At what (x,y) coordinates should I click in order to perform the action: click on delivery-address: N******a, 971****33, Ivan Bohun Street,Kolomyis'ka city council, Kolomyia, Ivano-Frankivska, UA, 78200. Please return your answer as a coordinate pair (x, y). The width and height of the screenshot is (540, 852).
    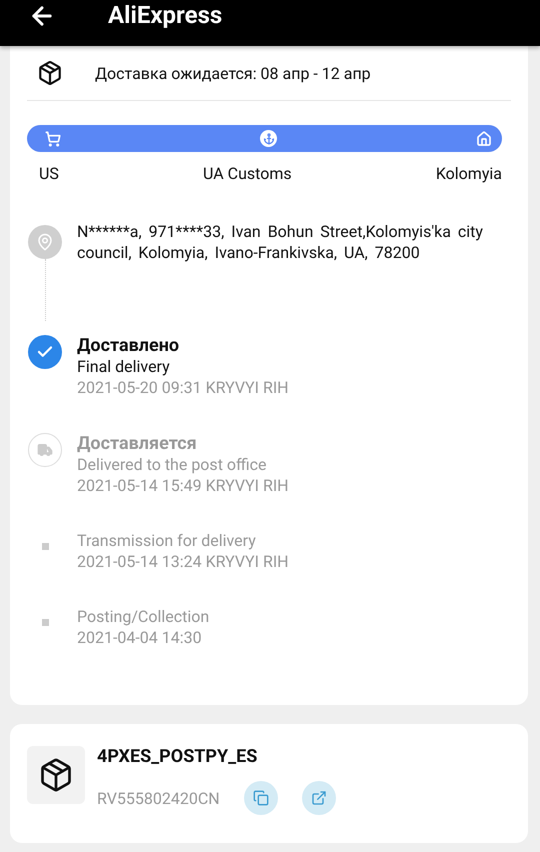
    Looking at the image, I should click on (280, 242).